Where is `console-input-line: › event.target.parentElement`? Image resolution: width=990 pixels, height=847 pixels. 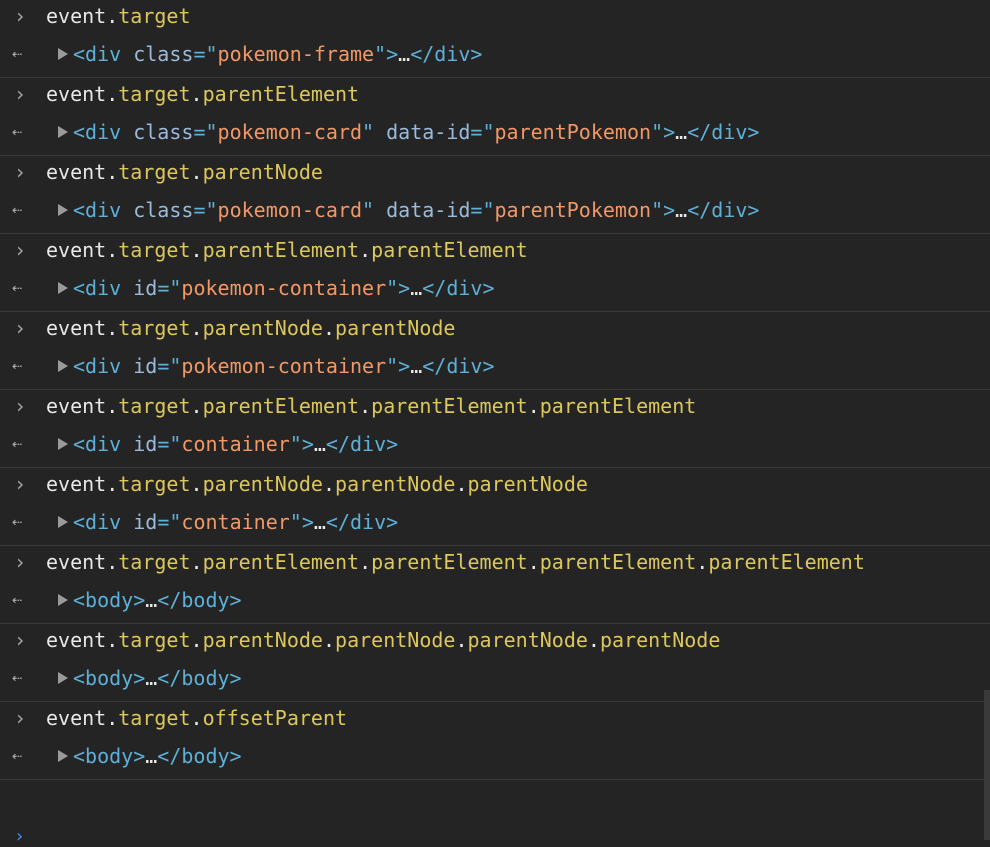 console-input-line: › event.target.parentElement is located at coordinates (495, 98).